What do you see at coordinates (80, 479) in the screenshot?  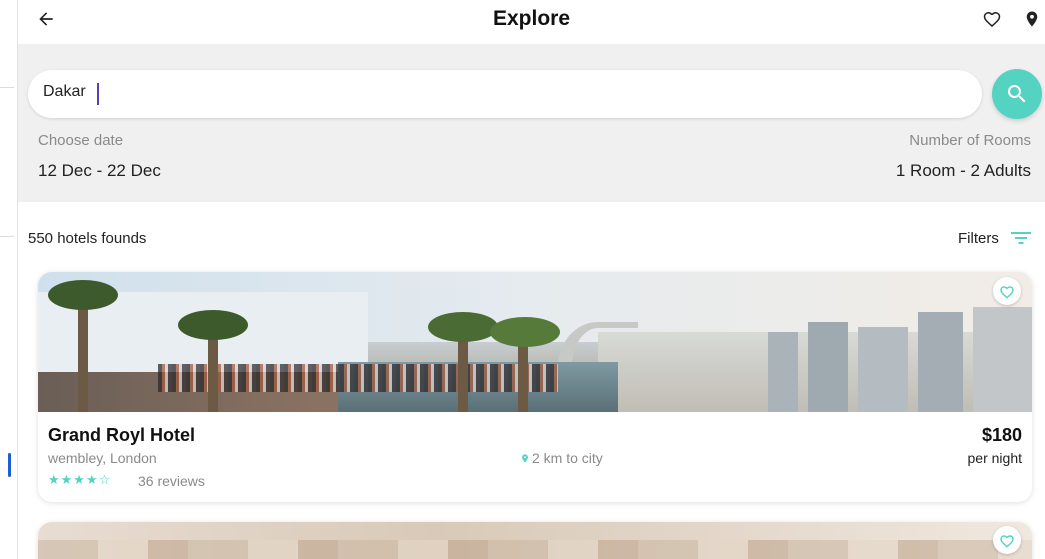 I see `rating-stars: ★★★★☆` at bounding box center [80, 479].